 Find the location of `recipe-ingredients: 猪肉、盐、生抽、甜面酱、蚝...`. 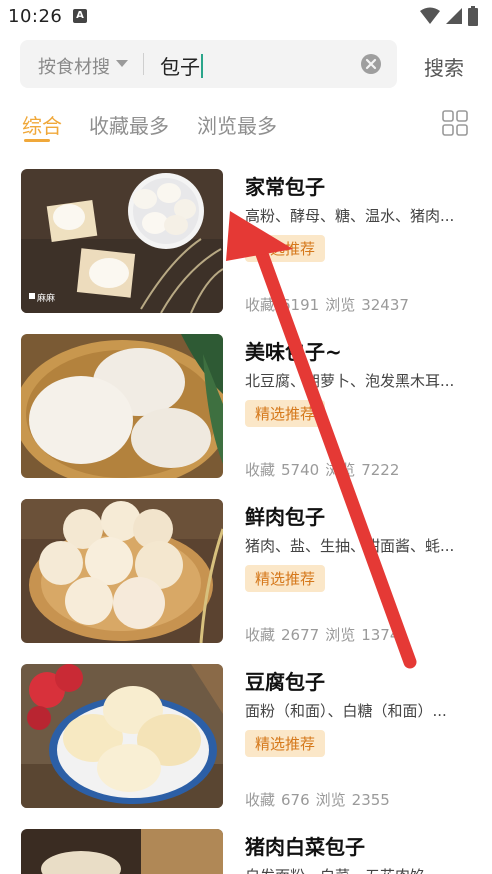

recipe-ingredients: 猪肉、盐、生抽、甜面酱、蚝... is located at coordinates (350, 546).